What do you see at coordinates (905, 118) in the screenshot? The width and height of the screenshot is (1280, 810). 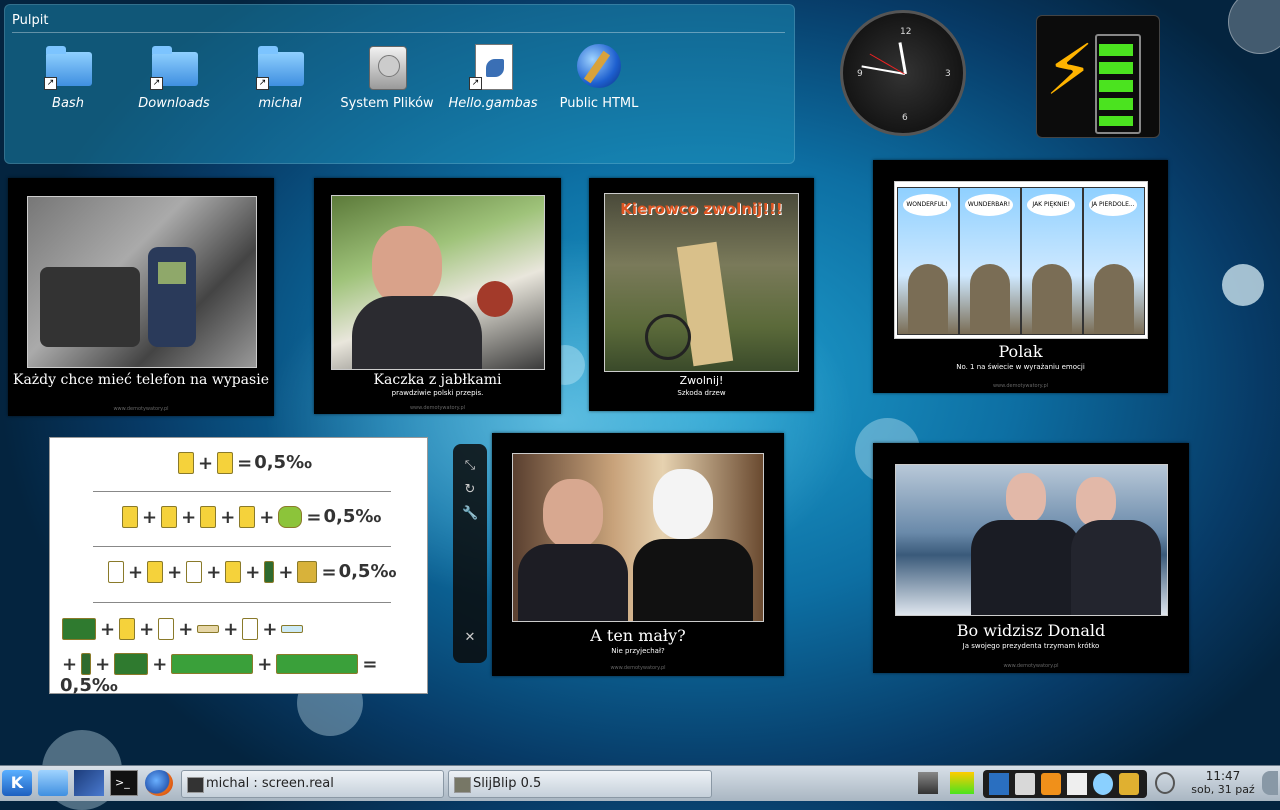 I see `clock-numeral: 6` at bounding box center [905, 118].